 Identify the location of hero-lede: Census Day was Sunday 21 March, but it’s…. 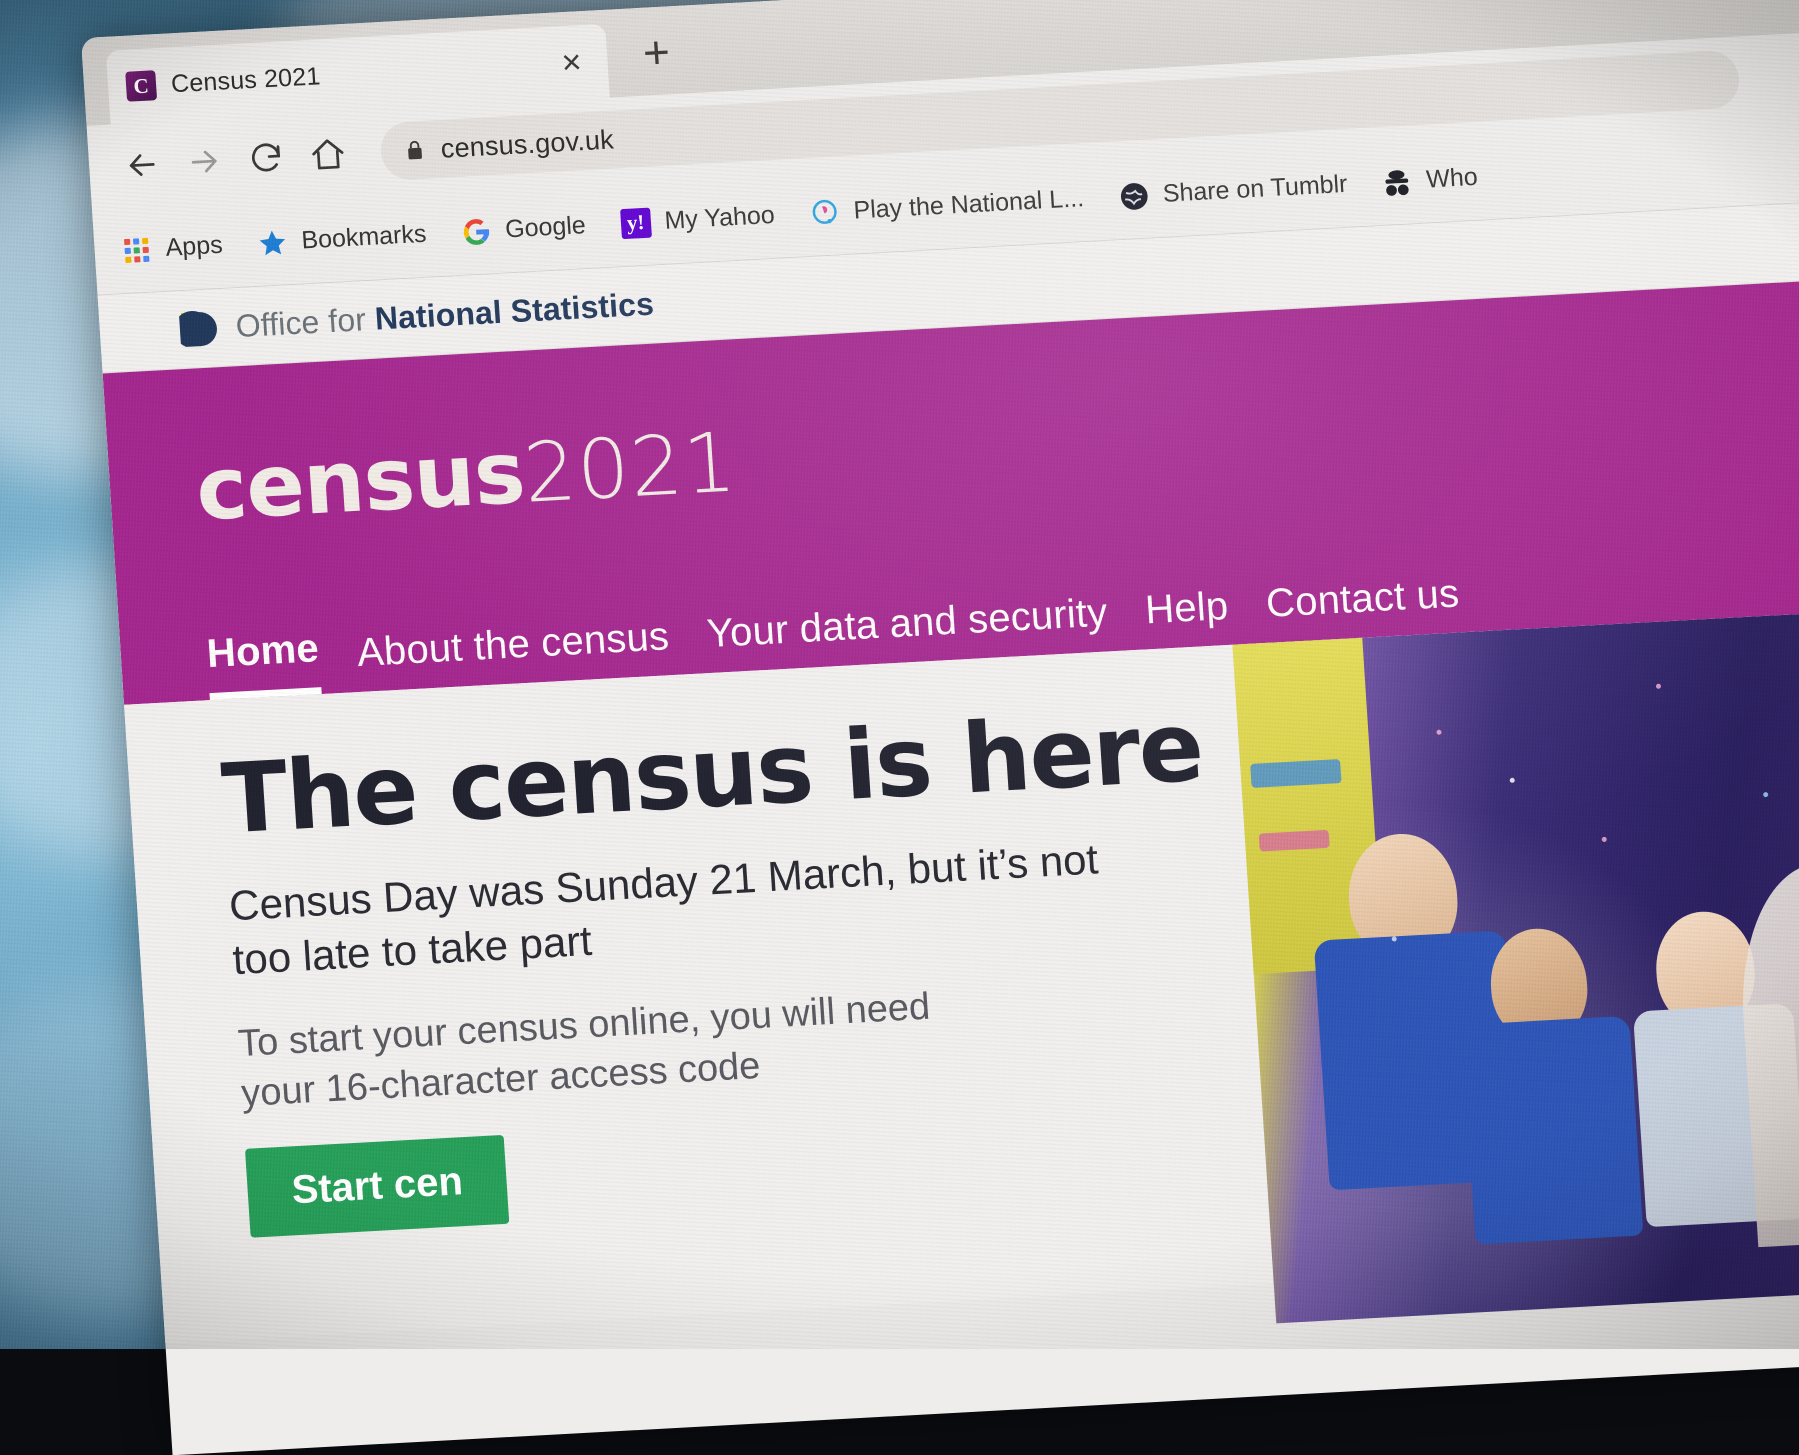
(681, 909).